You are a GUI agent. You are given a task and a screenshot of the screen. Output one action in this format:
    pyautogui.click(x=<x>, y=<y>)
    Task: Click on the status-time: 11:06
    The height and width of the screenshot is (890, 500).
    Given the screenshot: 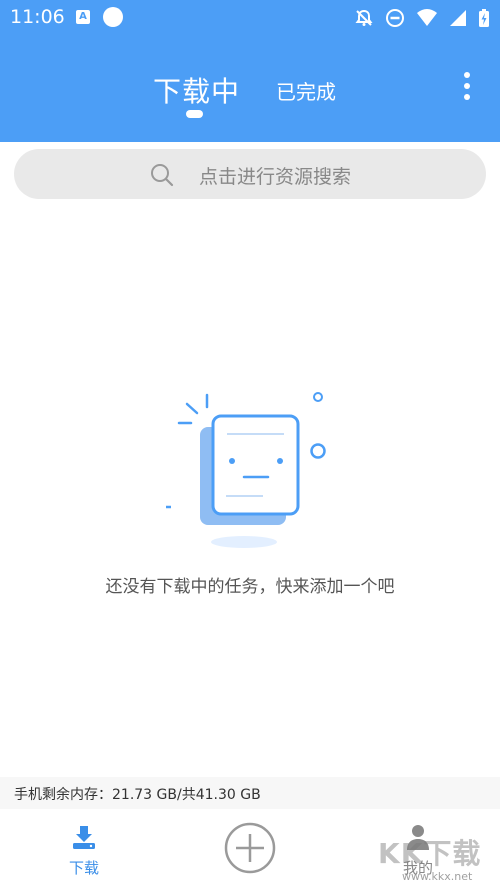 What is the action you would take?
    pyautogui.click(x=37, y=17)
    